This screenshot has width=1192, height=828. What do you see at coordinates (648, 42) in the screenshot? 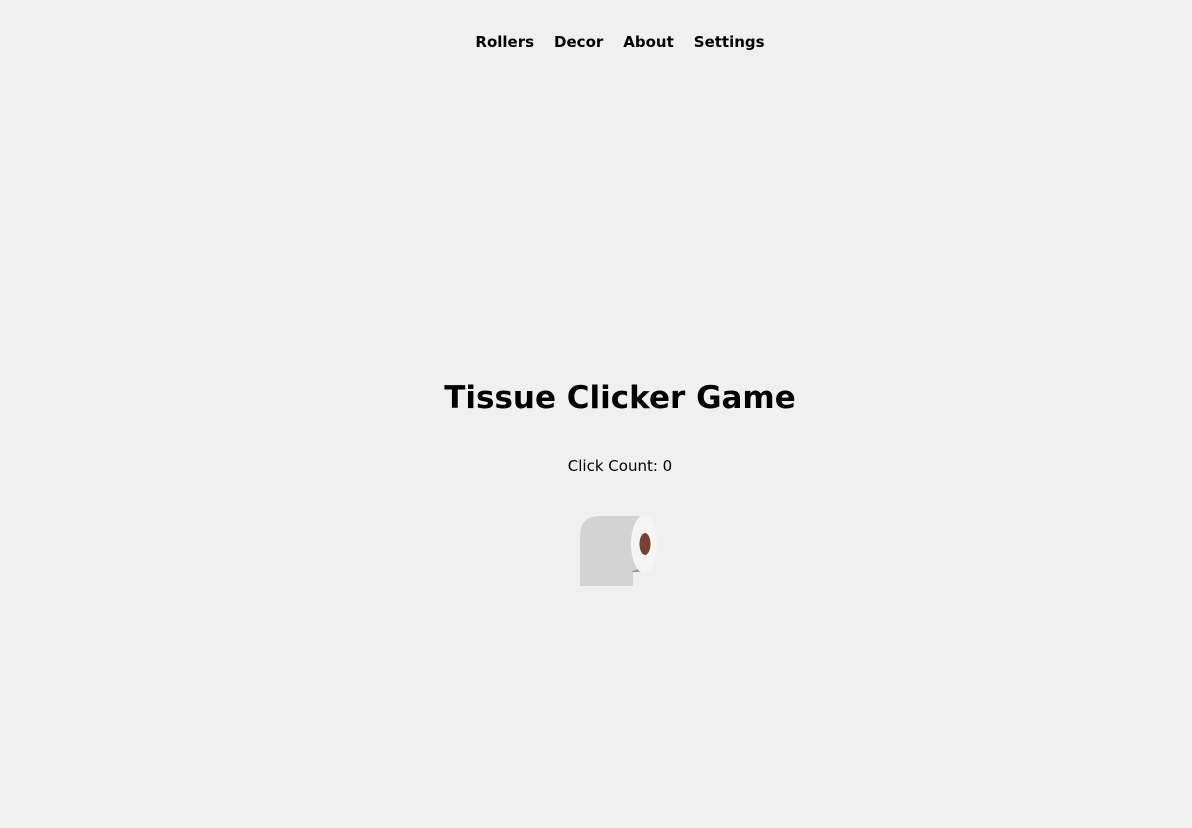
I see `nav-item-about: About` at bounding box center [648, 42].